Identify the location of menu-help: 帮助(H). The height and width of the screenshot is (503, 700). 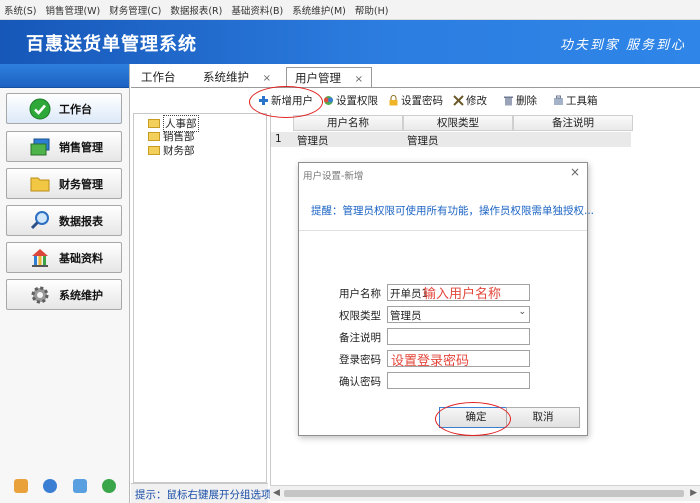
(372, 10).